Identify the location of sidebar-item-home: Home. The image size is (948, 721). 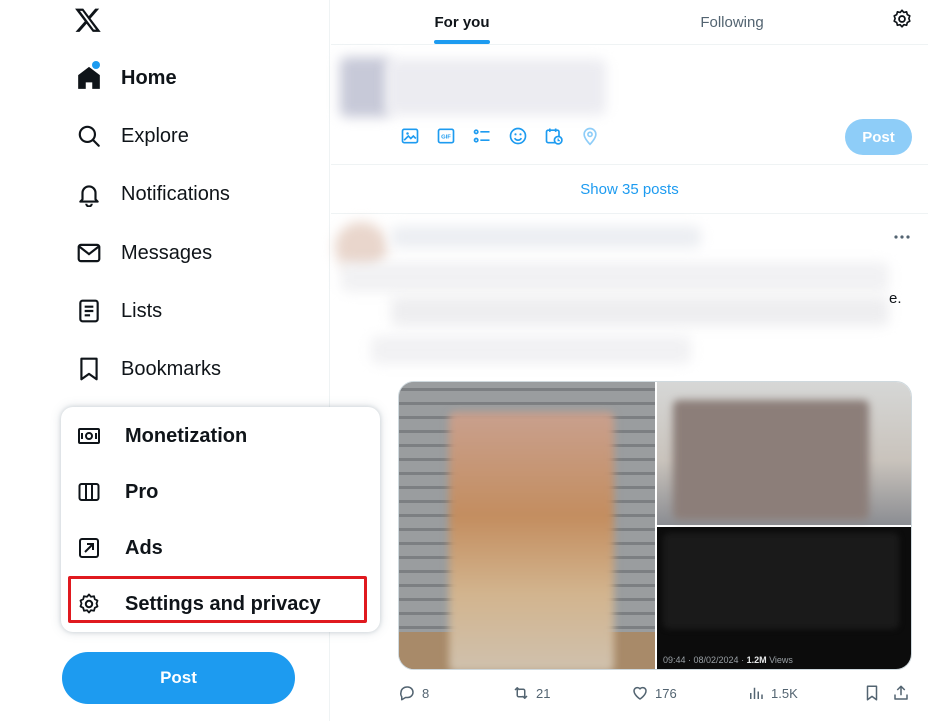
(126, 78).